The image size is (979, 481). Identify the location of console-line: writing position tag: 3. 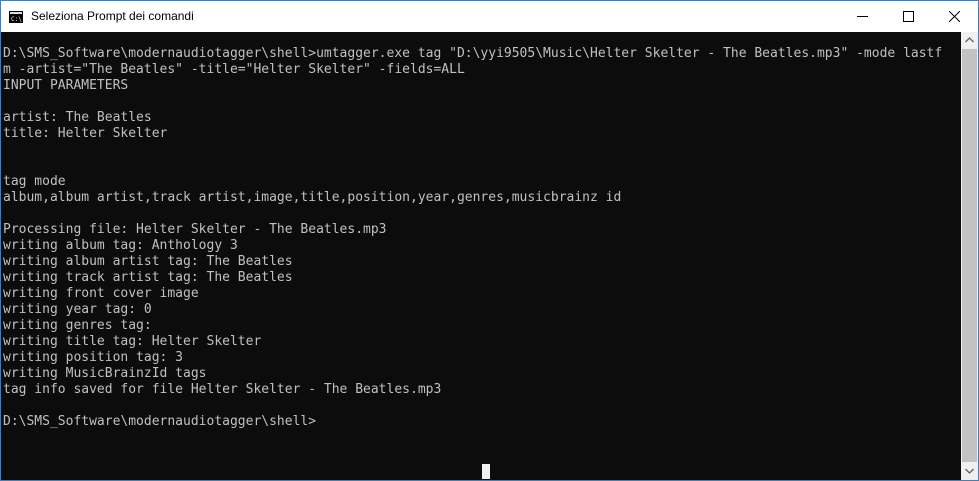
(93, 357).